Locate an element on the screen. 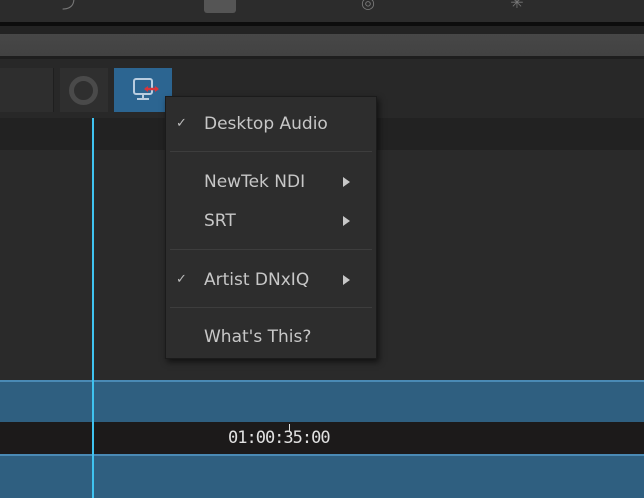  record-icon is located at coordinates (83, 90).